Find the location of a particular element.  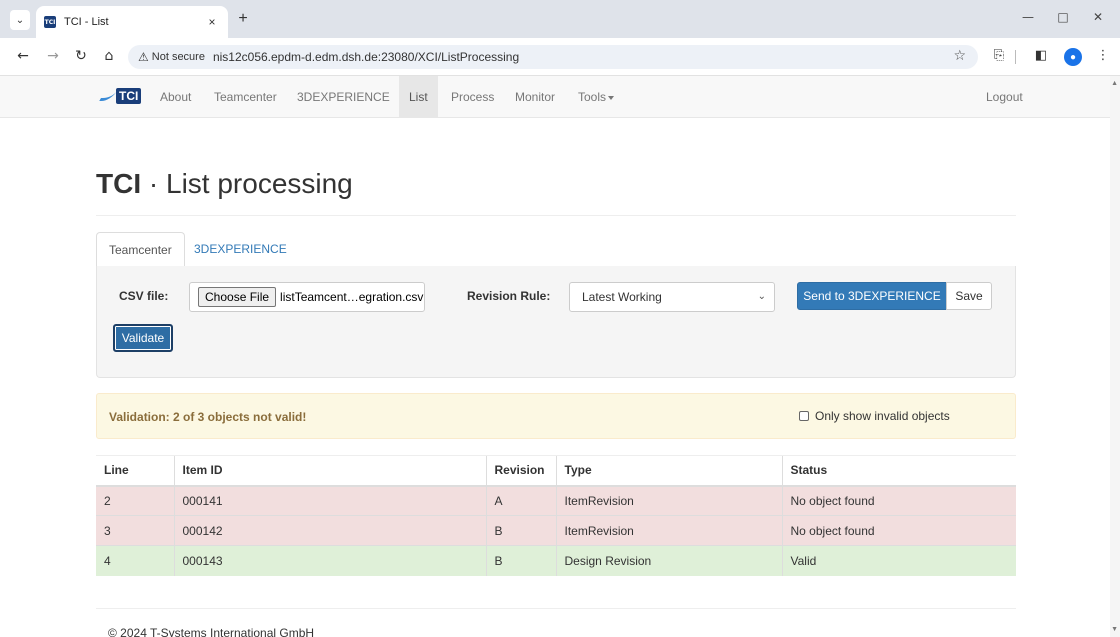

file-name: listTeamcent…egration.csv is located at coordinates (352, 297).